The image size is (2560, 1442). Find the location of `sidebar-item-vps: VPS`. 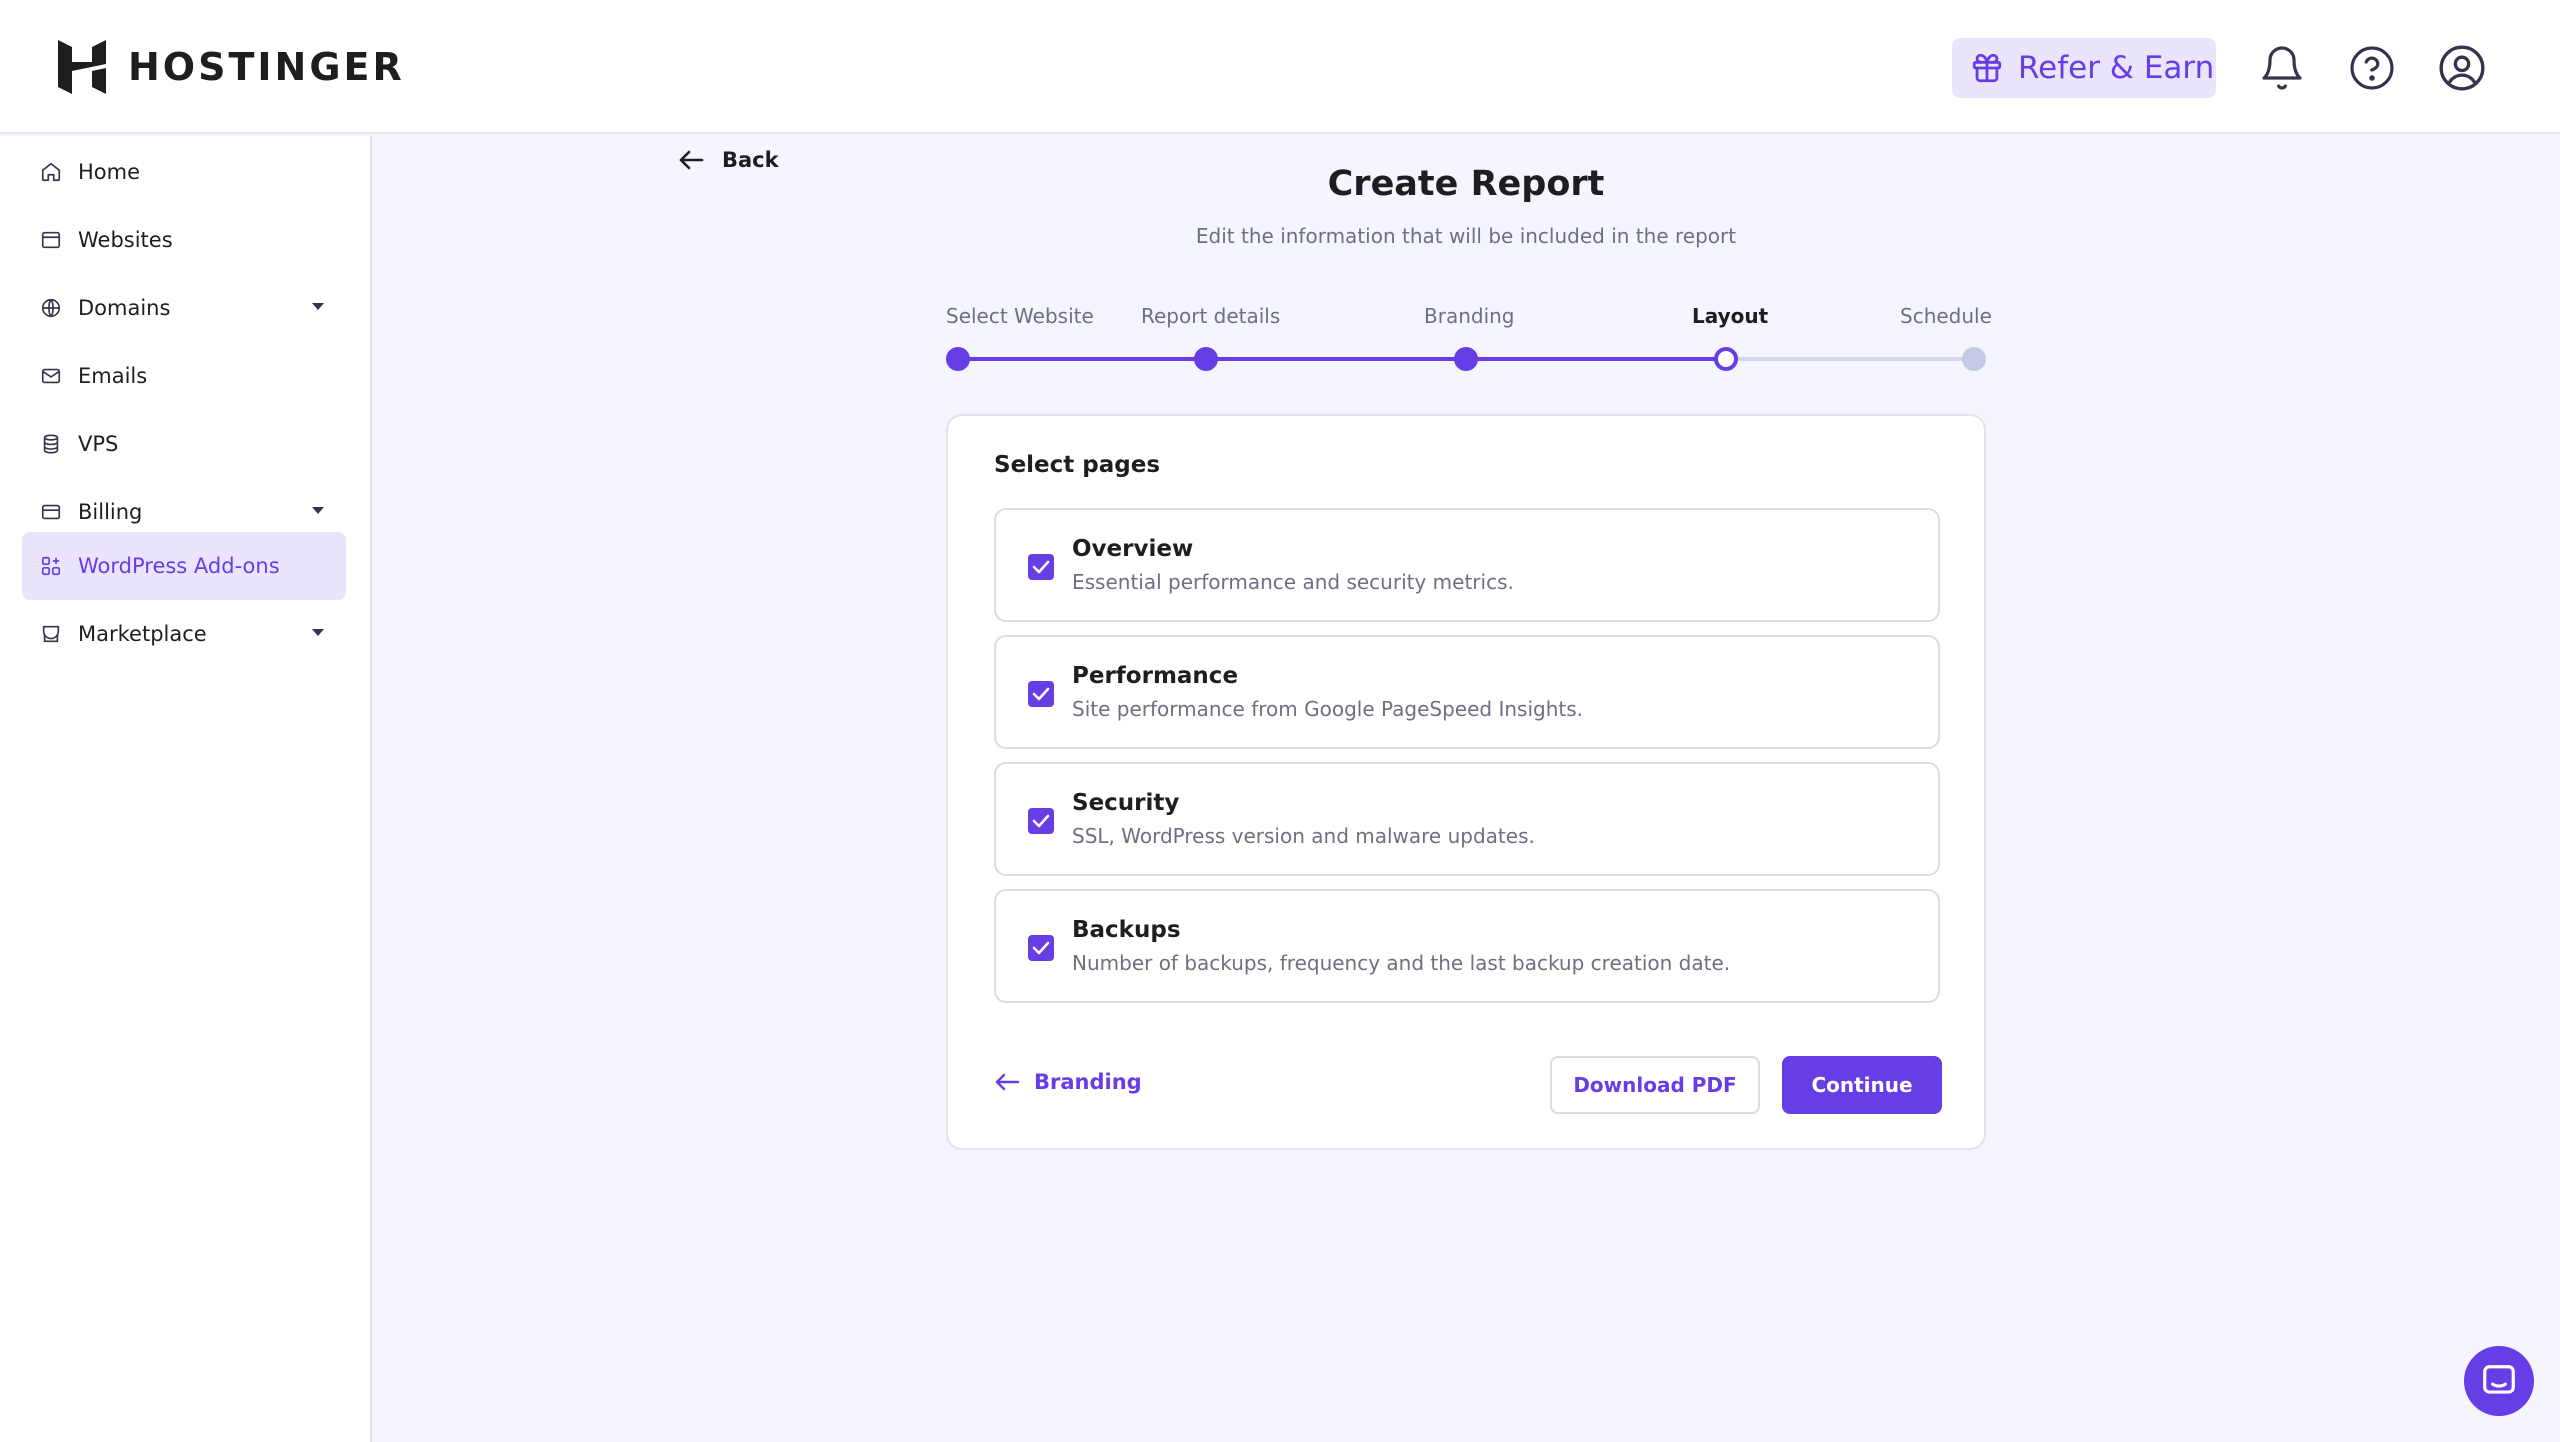

sidebar-item-vps: VPS is located at coordinates (184, 444).